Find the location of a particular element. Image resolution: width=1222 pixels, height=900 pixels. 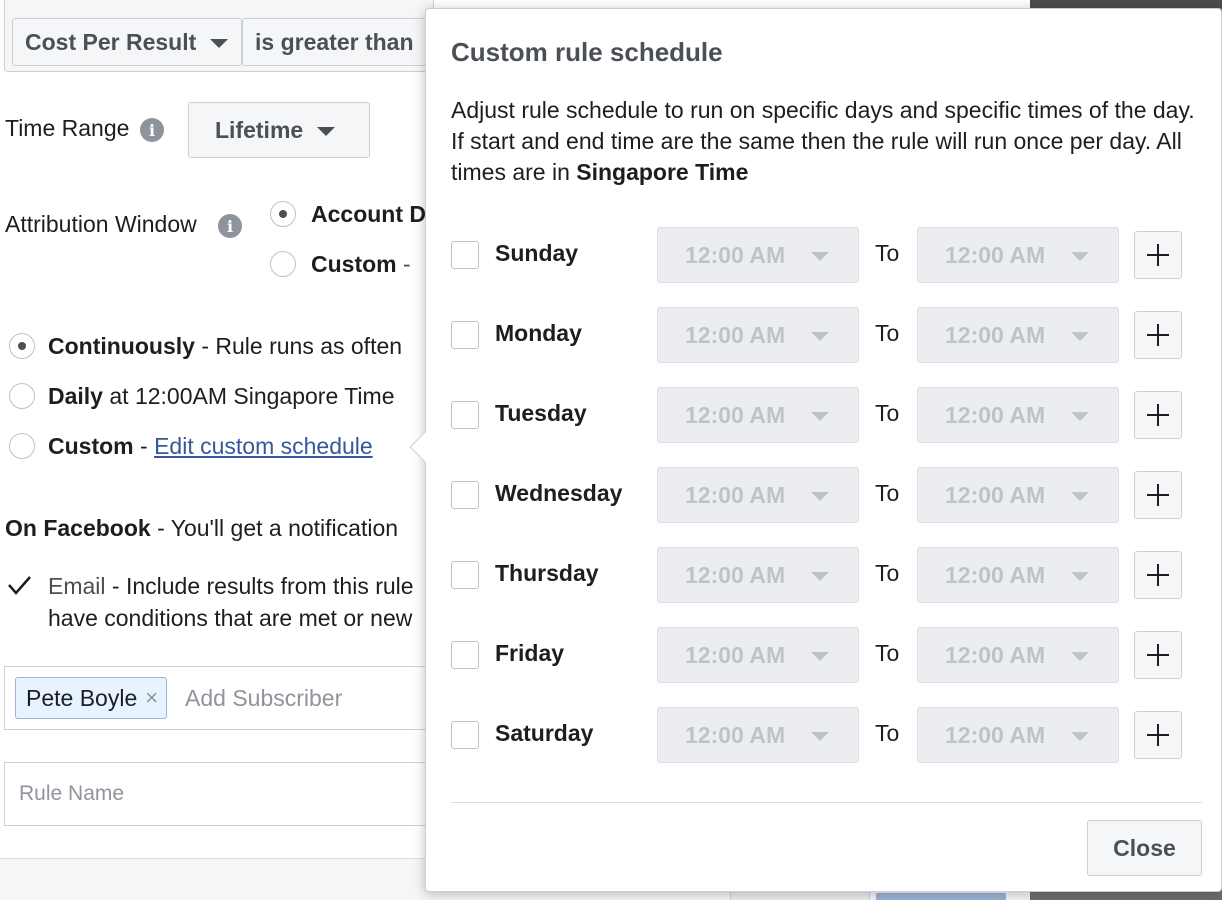

time-range-value: Lifetime is located at coordinates (259, 129).